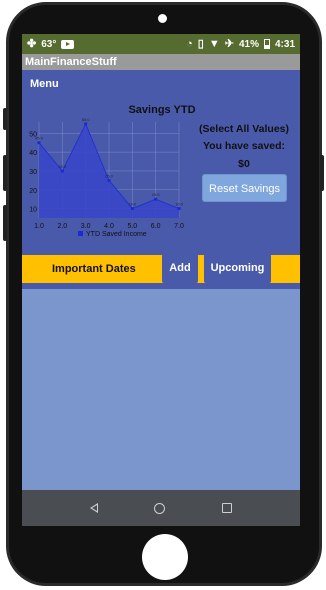 This screenshot has width=326, height=590. What do you see at coordinates (161, 62) in the screenshot?
I see `app-title: MainFinanceStuff` at bounding box center [161, 62].